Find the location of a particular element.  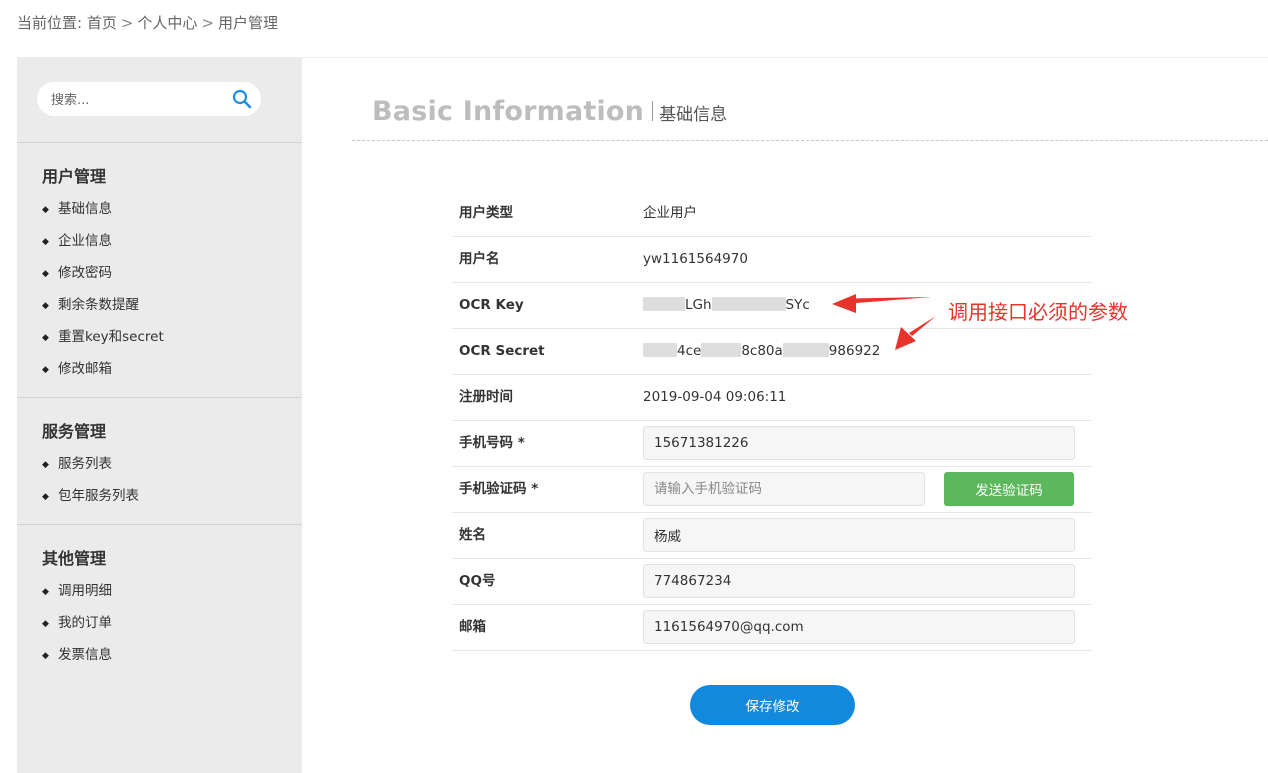

send-code-button: 发送验证码 is located at coordinates (1009, 489).